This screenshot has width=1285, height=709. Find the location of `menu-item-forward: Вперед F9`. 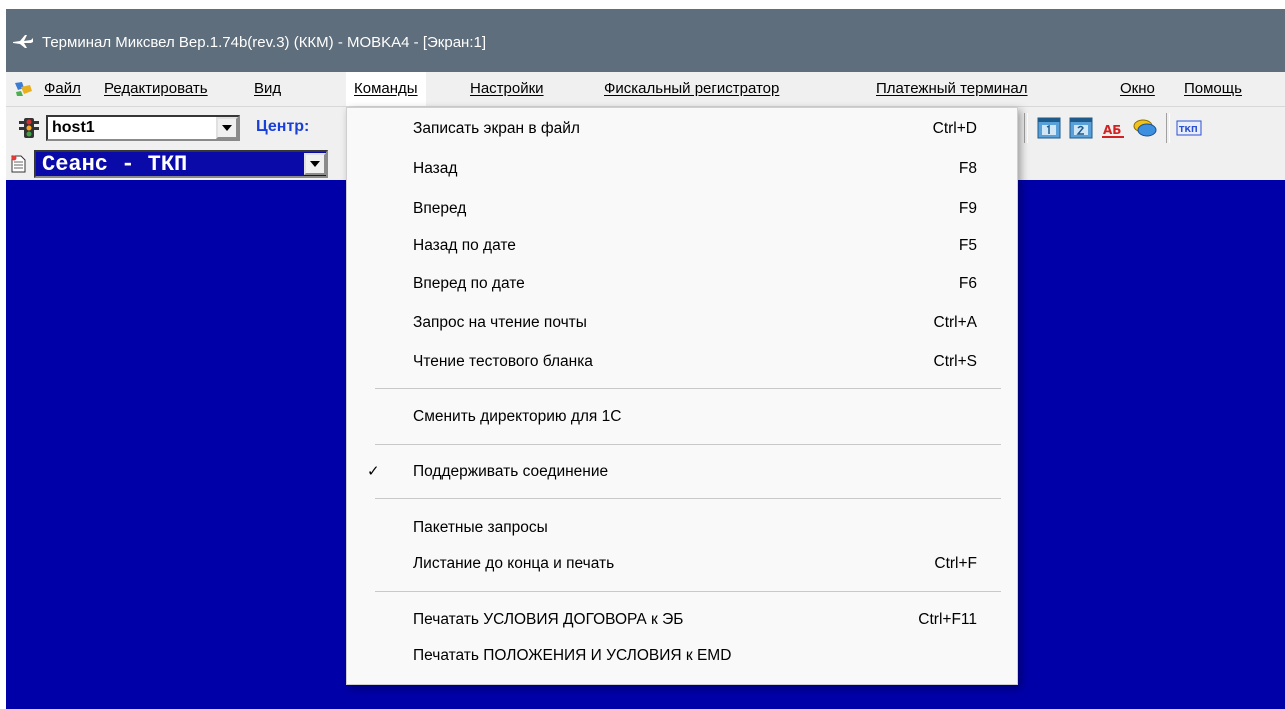

menu-item-forward: Вперед F9 is located at coordinates (682, 209).